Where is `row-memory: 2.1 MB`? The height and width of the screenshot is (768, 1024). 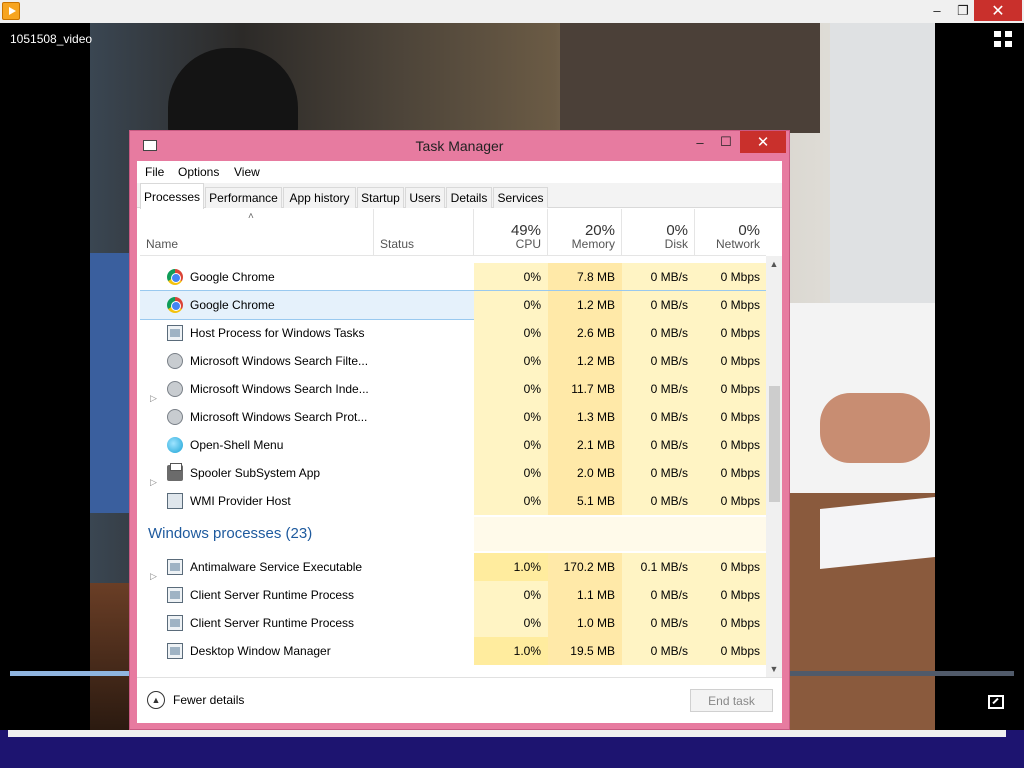
row-memory: 2.1 MB is located at coordinates (585, 445).